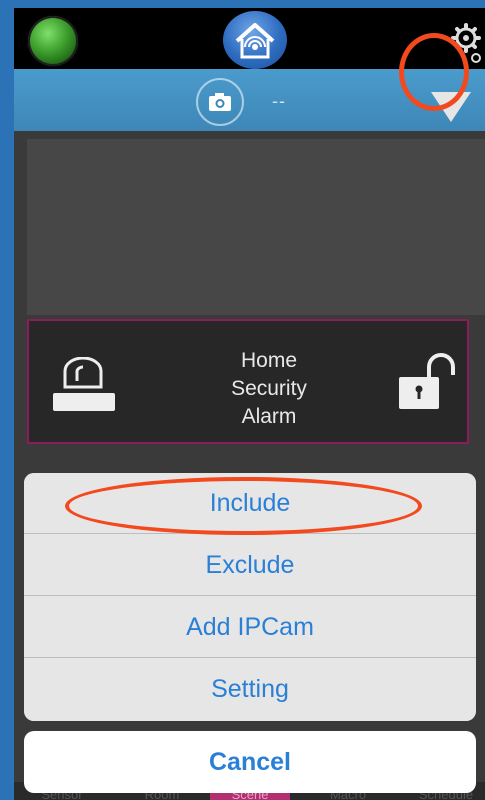 The width and height of the screenshot is (485, 800). I want to click on security-alarm-panel: Home Security Alarm, so click(248, 381).